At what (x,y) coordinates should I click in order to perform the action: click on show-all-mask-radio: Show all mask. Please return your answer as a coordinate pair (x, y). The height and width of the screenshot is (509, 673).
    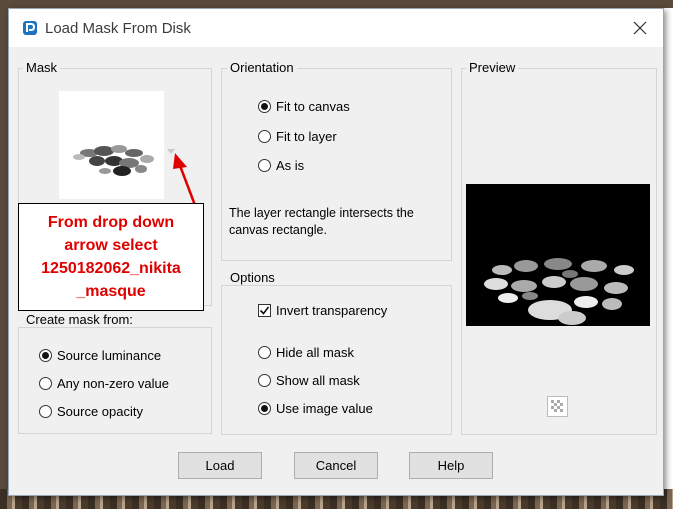
    Looking at the image, I should click on (309, 380).